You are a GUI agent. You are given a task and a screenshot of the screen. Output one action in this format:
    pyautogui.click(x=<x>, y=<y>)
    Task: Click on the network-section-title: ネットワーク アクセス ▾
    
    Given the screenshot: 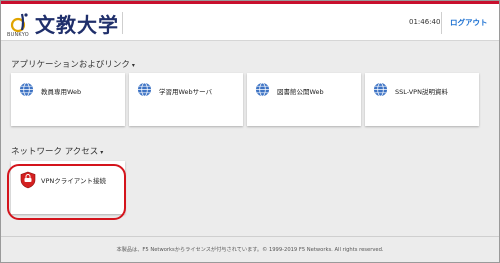 What is the action you would take?
    pyautogui.click(x=57, y=151)
    